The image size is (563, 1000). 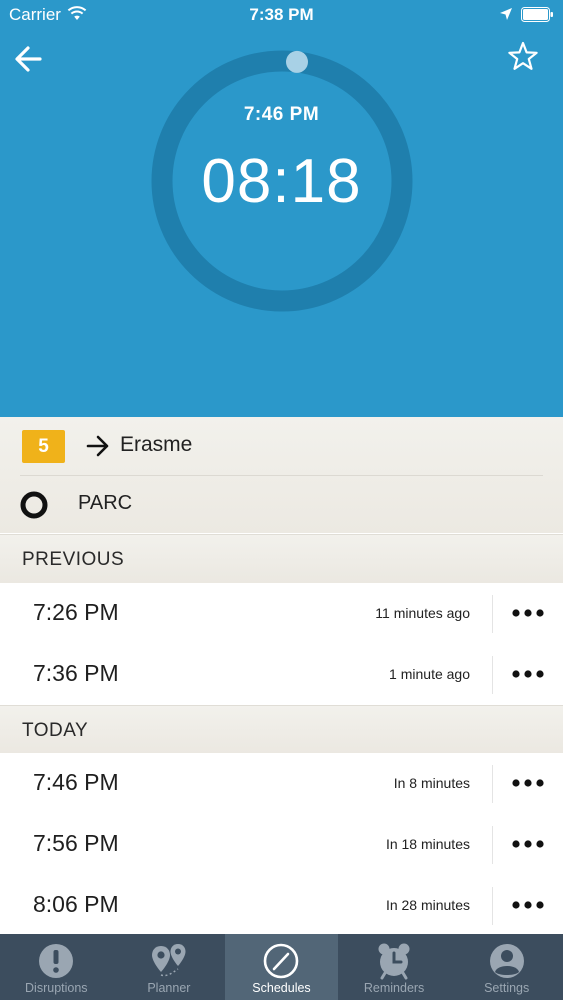 What do you see at coordinates (281, 558) in the screenshot?
I see `section-header-previous: PREVIOUS` at bounding box center [281, 558].